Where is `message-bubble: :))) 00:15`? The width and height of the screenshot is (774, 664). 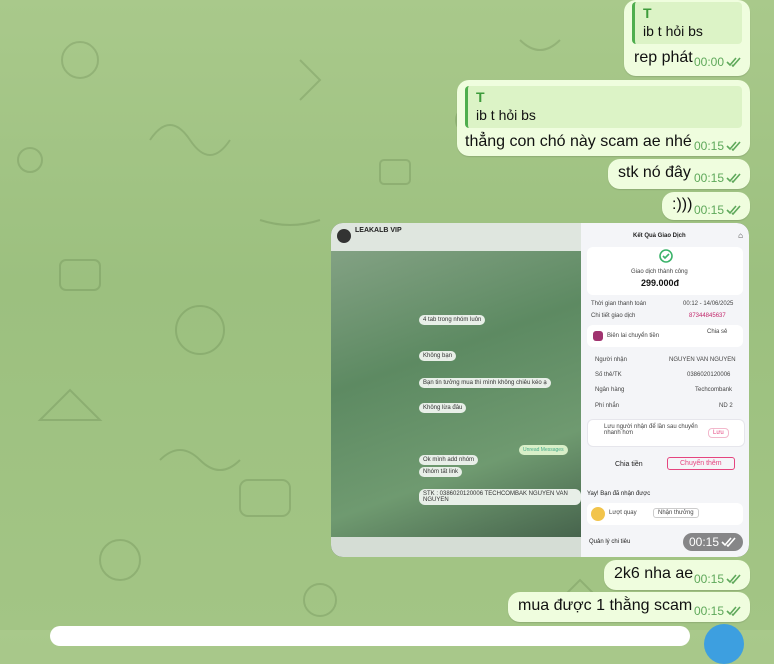
message-bubble: :))) 00:15 is located at coordinates (706, 206).